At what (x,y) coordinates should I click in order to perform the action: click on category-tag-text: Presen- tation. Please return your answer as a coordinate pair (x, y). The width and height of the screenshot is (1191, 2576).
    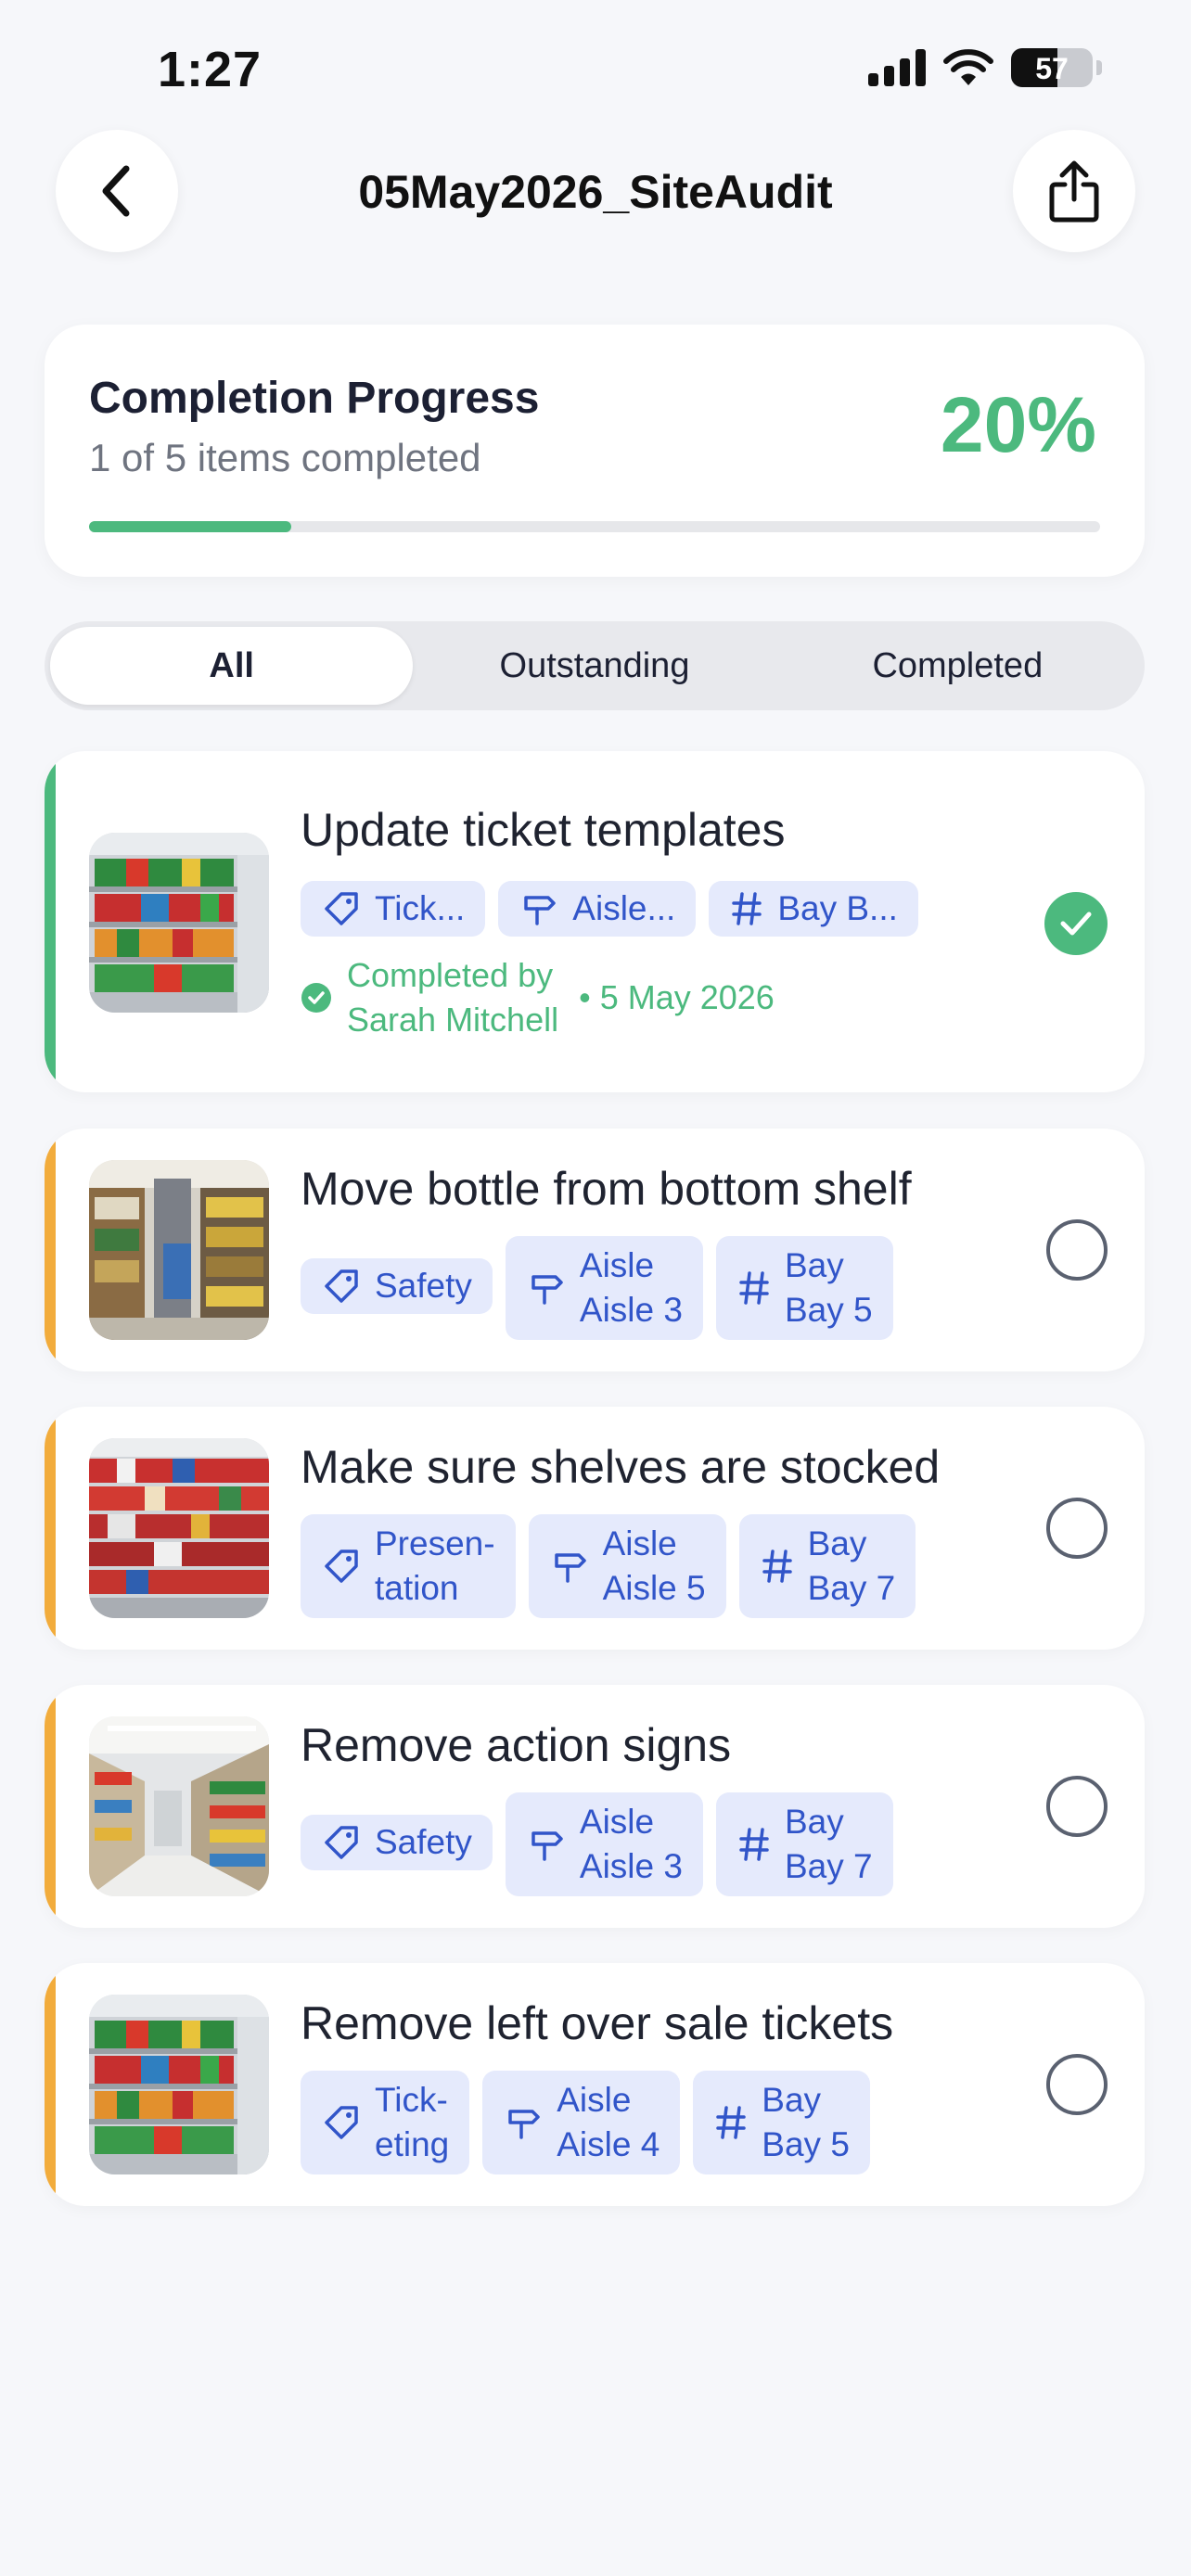
    Looking at the image, I should click on (435, 1565).